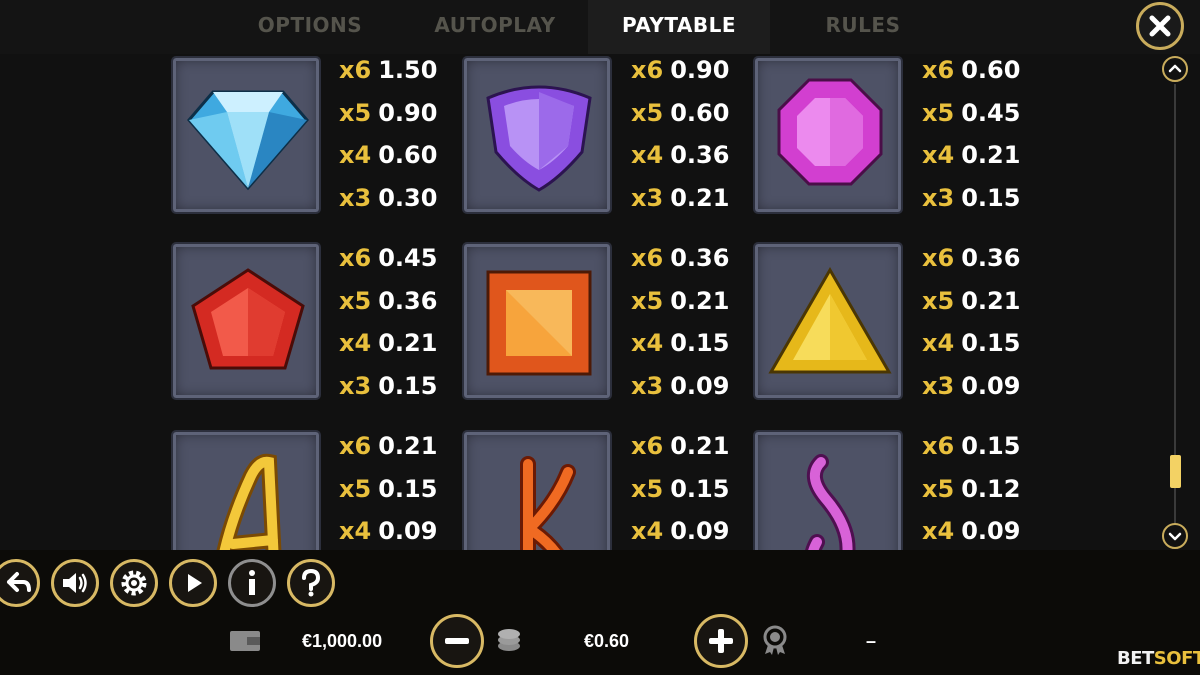  Describe the element at coordinates (248, 140) in the screenshot. I see `blue-diamond-icon` at that location.